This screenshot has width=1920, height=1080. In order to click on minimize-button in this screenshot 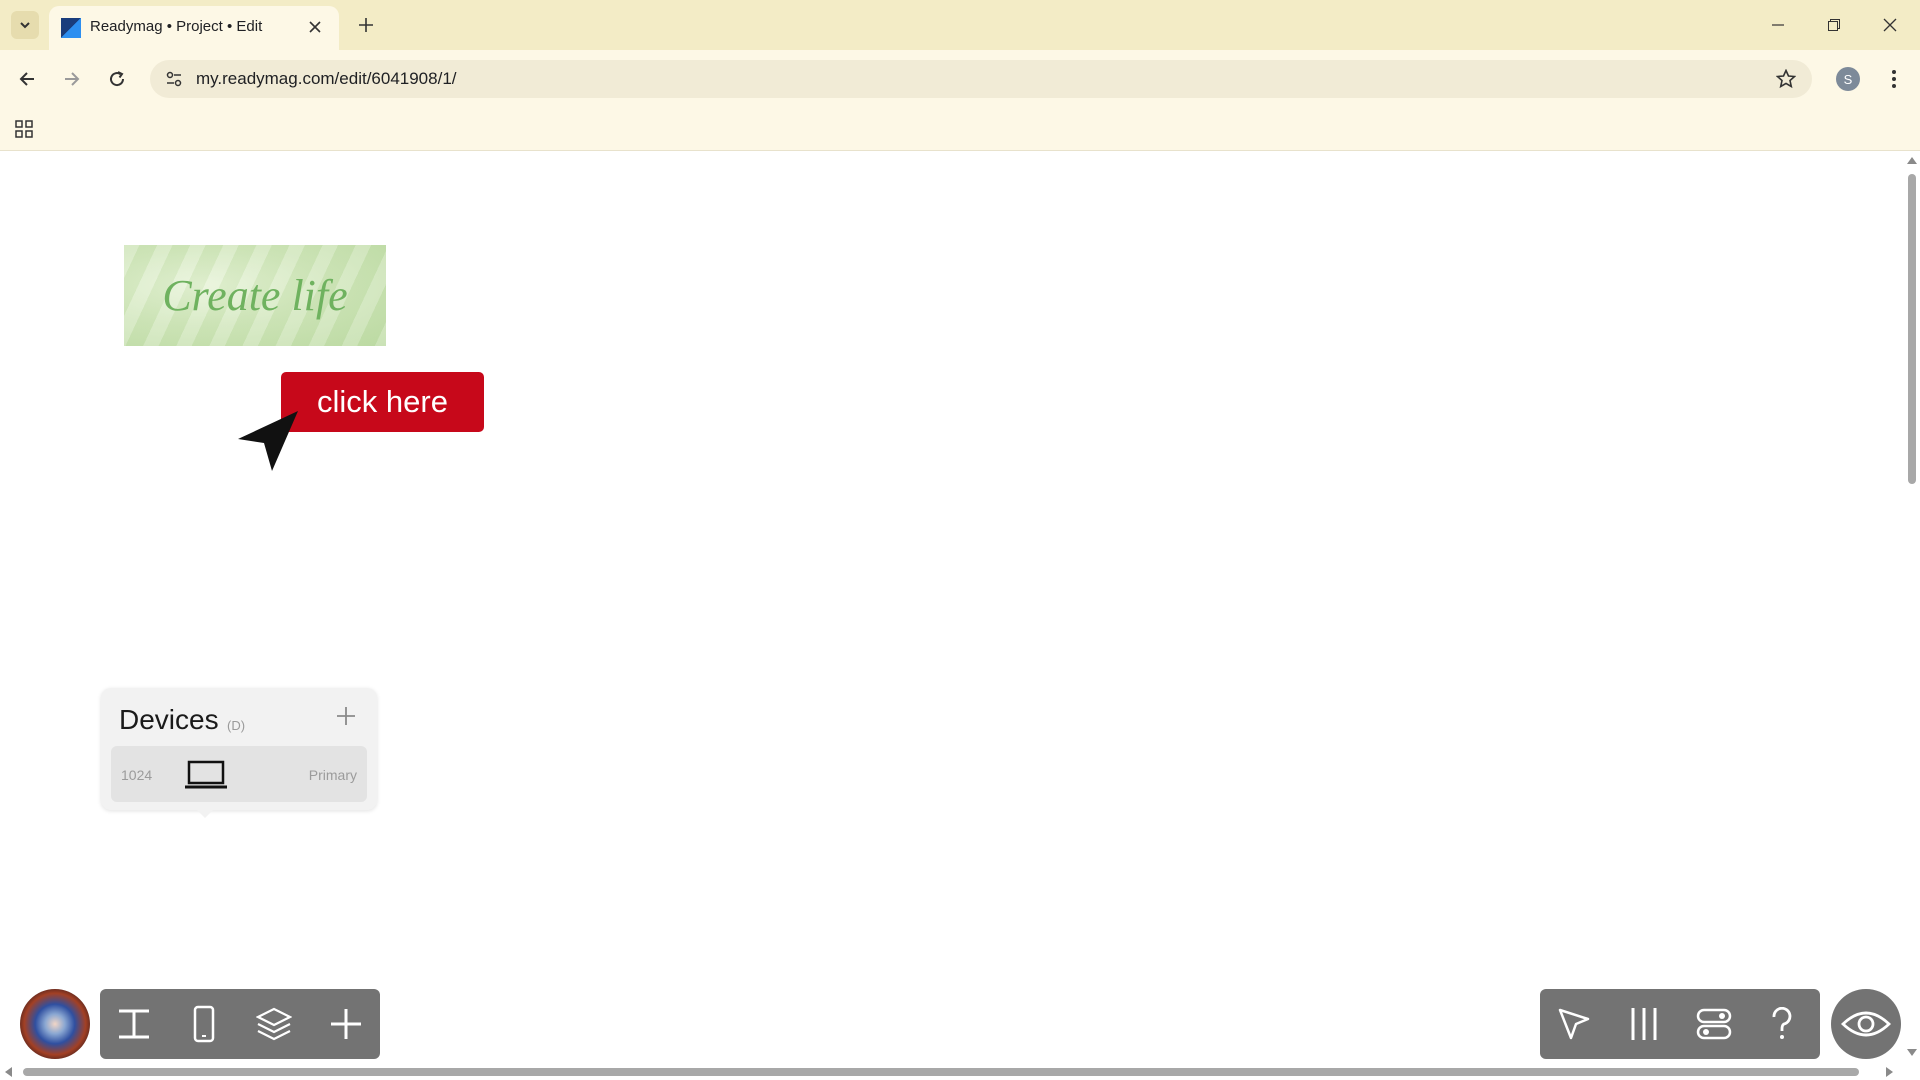, I will do `click(1778, 25)`.